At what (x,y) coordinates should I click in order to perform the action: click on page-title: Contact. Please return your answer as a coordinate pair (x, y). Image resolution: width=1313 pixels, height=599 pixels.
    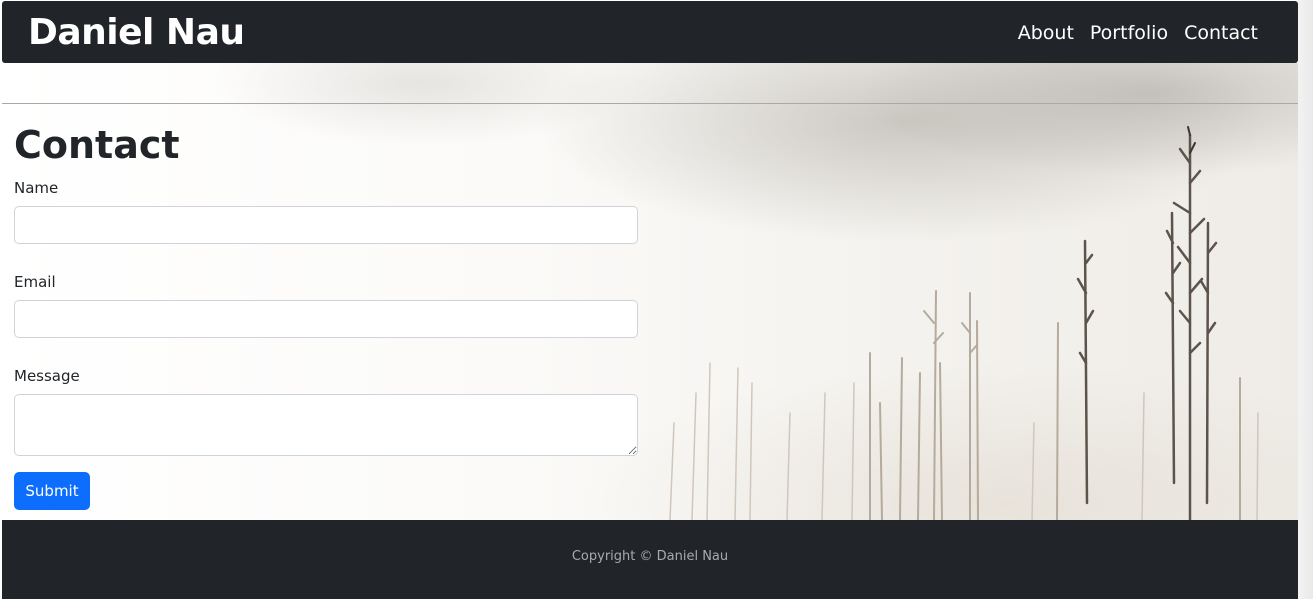
    Looking at the image, I should click on (97, 145).